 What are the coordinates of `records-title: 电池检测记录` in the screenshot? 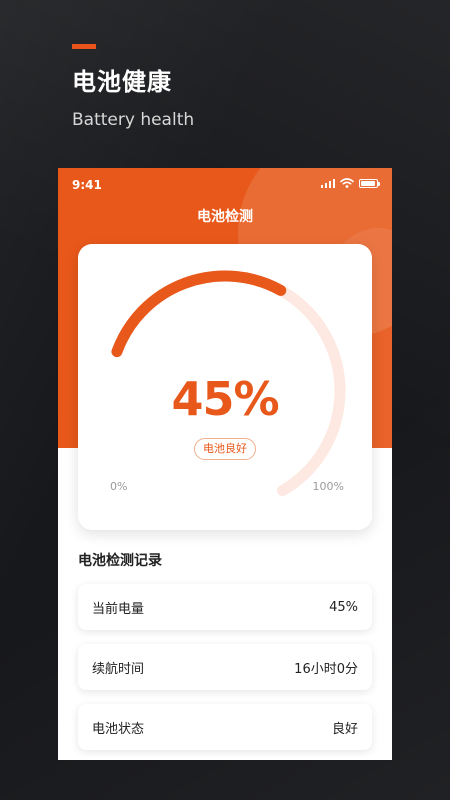 It's located at (120, 561).